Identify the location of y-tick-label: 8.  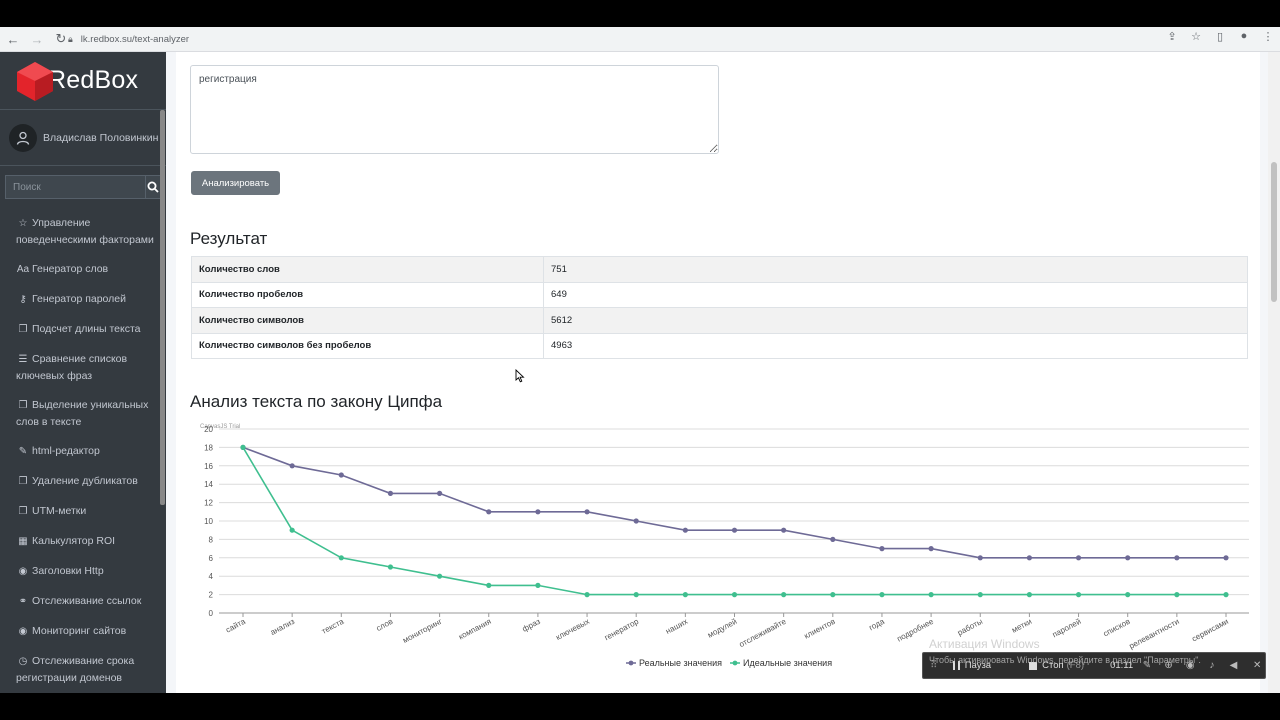
(211, 539).